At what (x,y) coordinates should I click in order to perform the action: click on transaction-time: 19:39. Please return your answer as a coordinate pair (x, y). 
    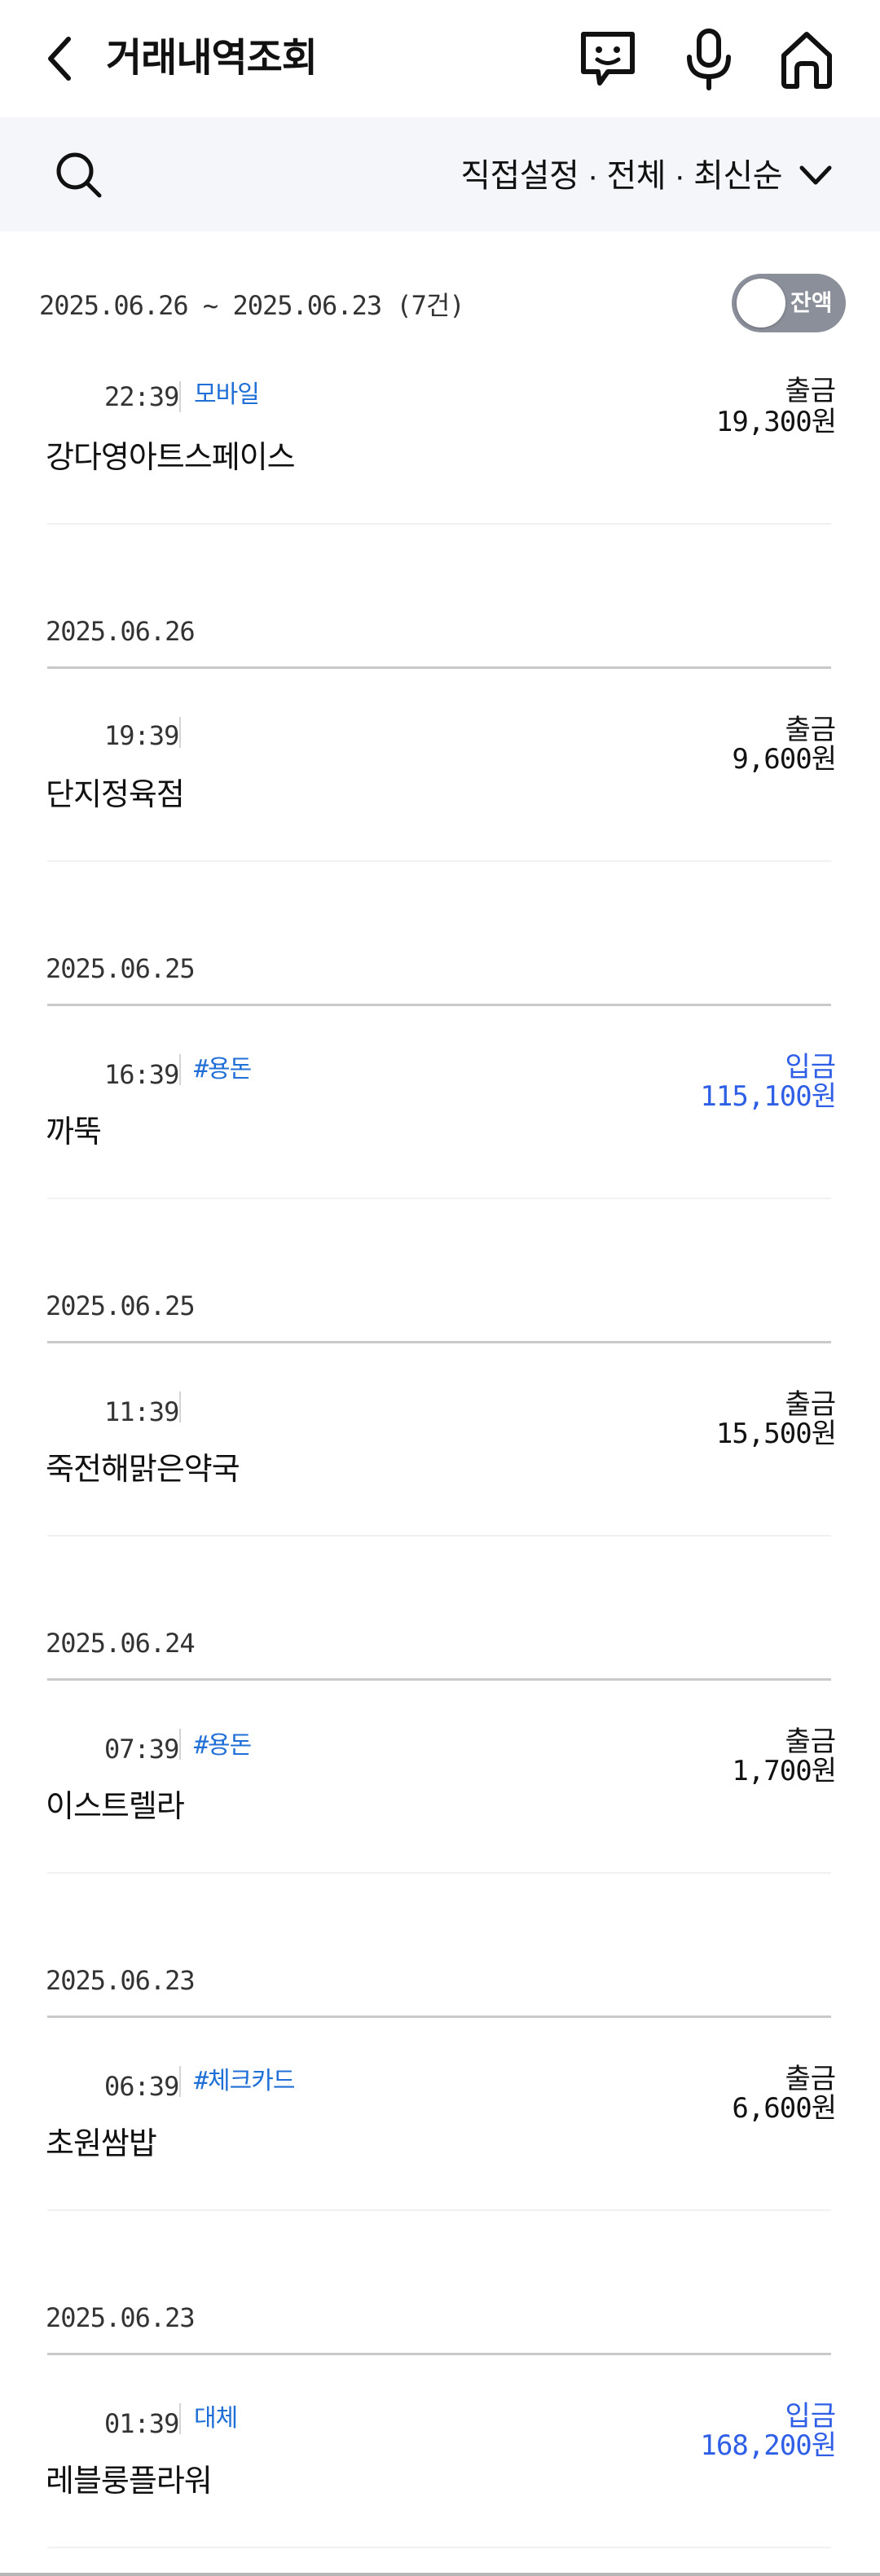
    Looking at the image, I should click on (141, 735).